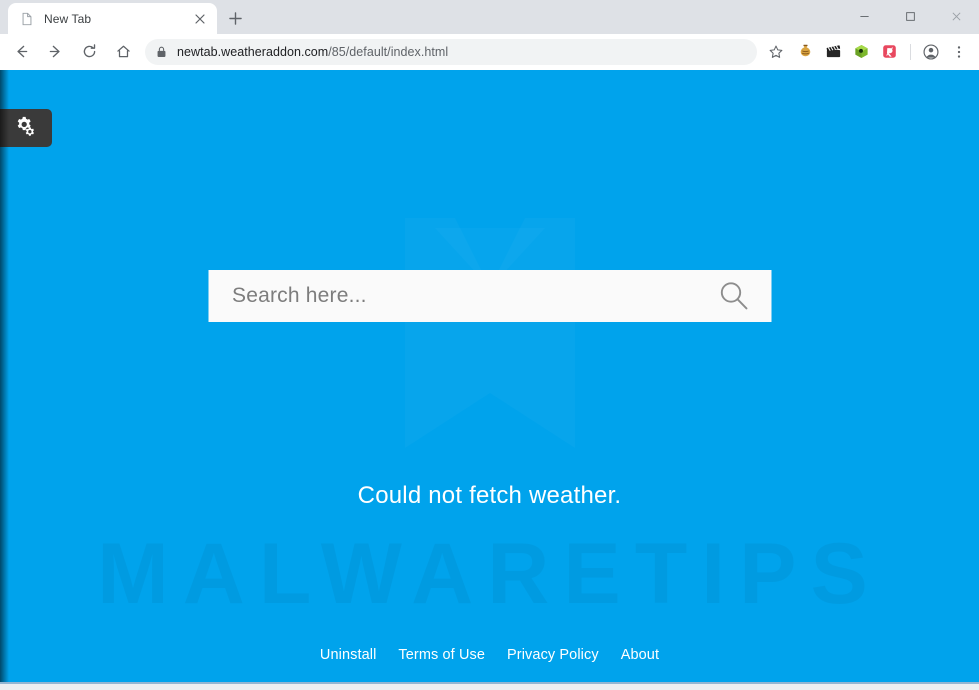 This screenshot has width=979, height=690. Describe the element at coordinates (348, 655) in the screenshot. I see `footer-link-uninstall: Uninstall` at that location.